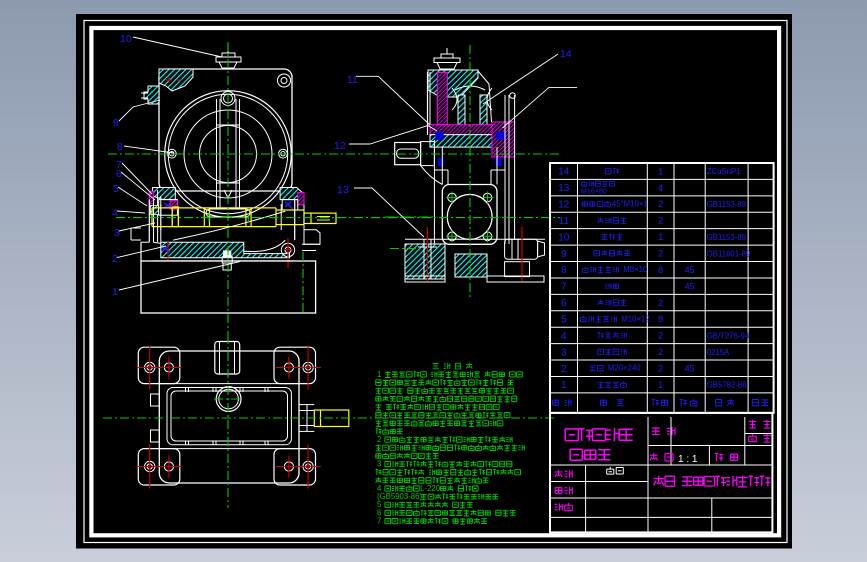 Image resolution: width=867 pixels, height=562 pixels. I want to click on svg-text: M20×240, so click(624, 368).